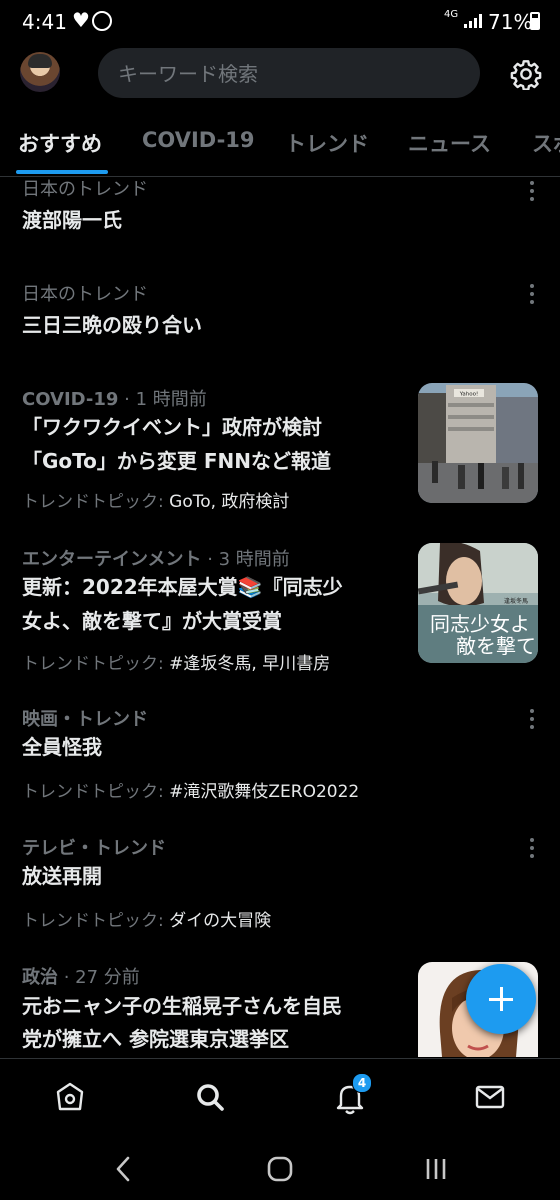 The image size is (560, 1200). I want to click on tab-covid19: COVID-19, so click(198, 140).